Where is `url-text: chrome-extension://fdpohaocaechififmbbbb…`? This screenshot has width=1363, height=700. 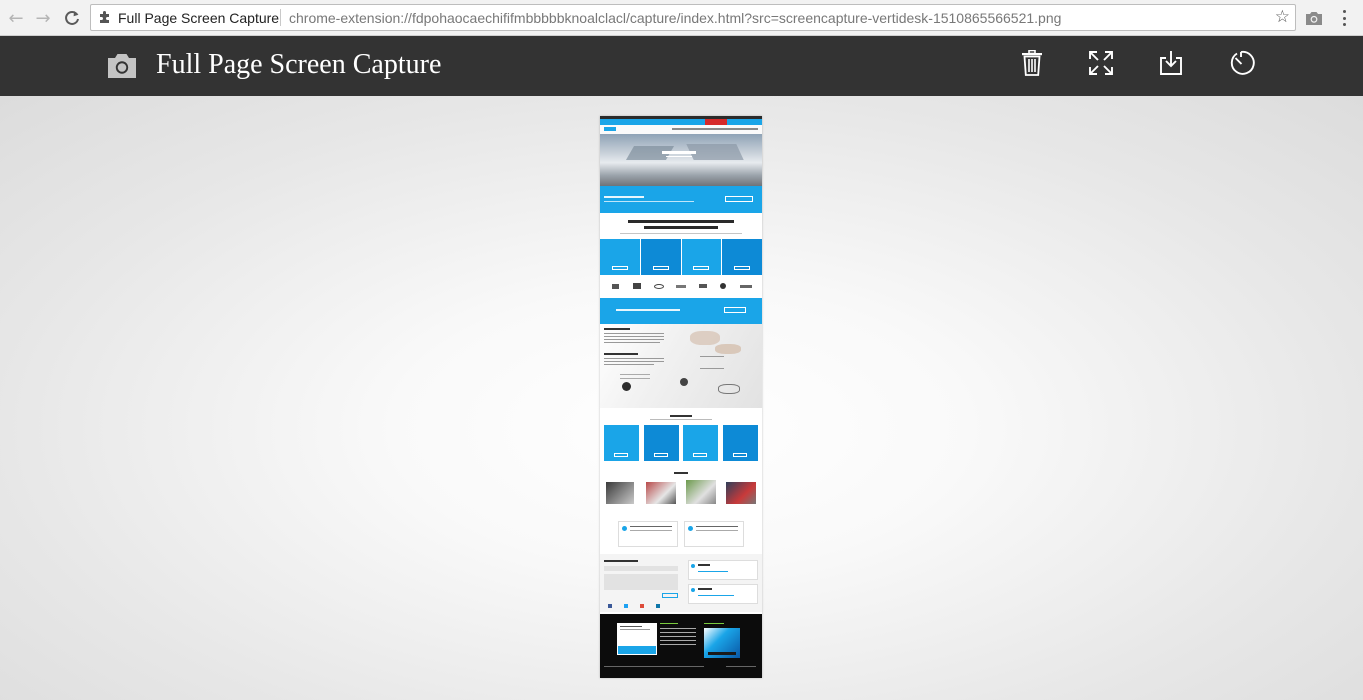 url-text: chrome-extension://fdpohaocaechififmbbbb… is located at coordinates (675, 18).